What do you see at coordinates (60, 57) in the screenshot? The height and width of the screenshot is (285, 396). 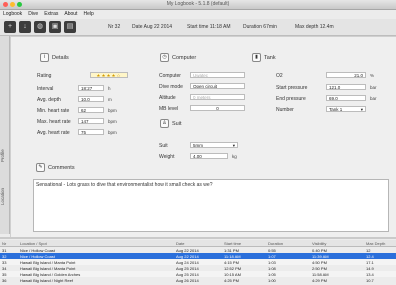 I see `details-title: Details` at bounding box center [60, 57].